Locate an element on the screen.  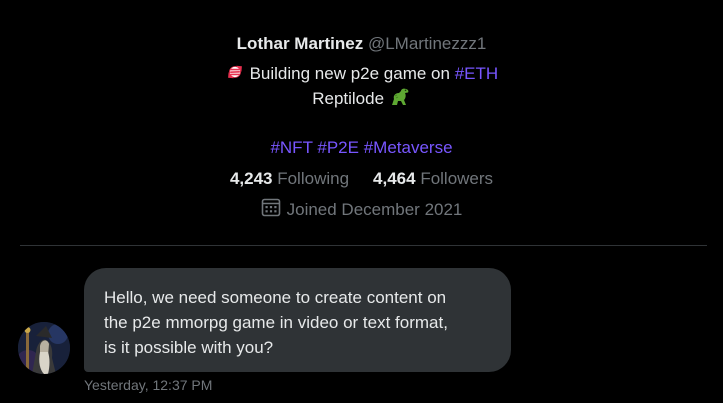
followers-link: 4,464 Followers is located at coordinates (433, 179).